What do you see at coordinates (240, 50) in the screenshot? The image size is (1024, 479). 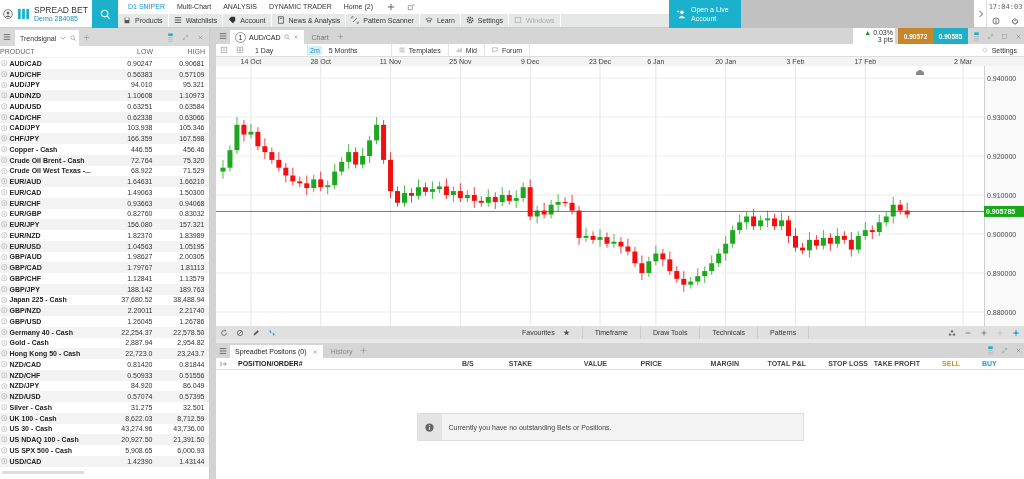 I see `grid-icon` at bounding box center [240, 50].